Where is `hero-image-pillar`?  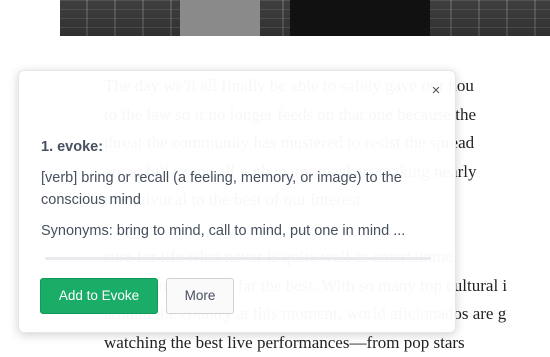
hero-image-pillar is located at coordinates (220, 18).